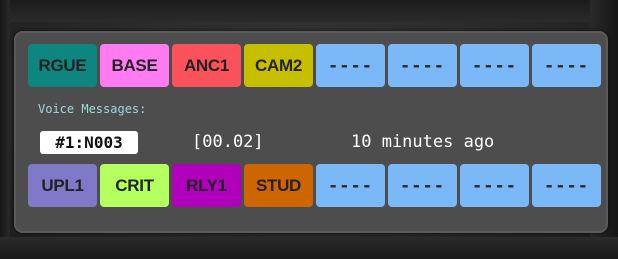 This screenshot has height=259, width=618. I want to click on device-bezel-left, so click(5, 129).